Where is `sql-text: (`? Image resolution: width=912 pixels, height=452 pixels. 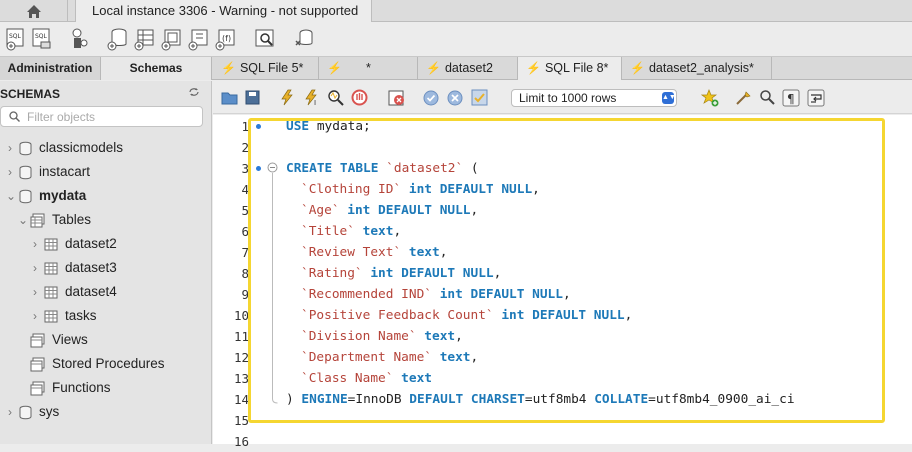 sql-text: ( is located at coordinates (471, 168).